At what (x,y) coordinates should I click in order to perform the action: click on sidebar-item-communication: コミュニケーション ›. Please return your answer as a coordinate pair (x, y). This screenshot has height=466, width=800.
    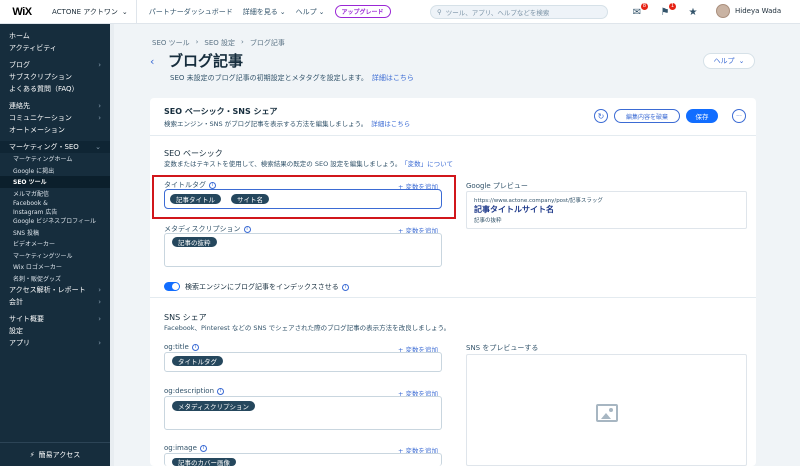
    Looking at the image, I should click on (55, 118).